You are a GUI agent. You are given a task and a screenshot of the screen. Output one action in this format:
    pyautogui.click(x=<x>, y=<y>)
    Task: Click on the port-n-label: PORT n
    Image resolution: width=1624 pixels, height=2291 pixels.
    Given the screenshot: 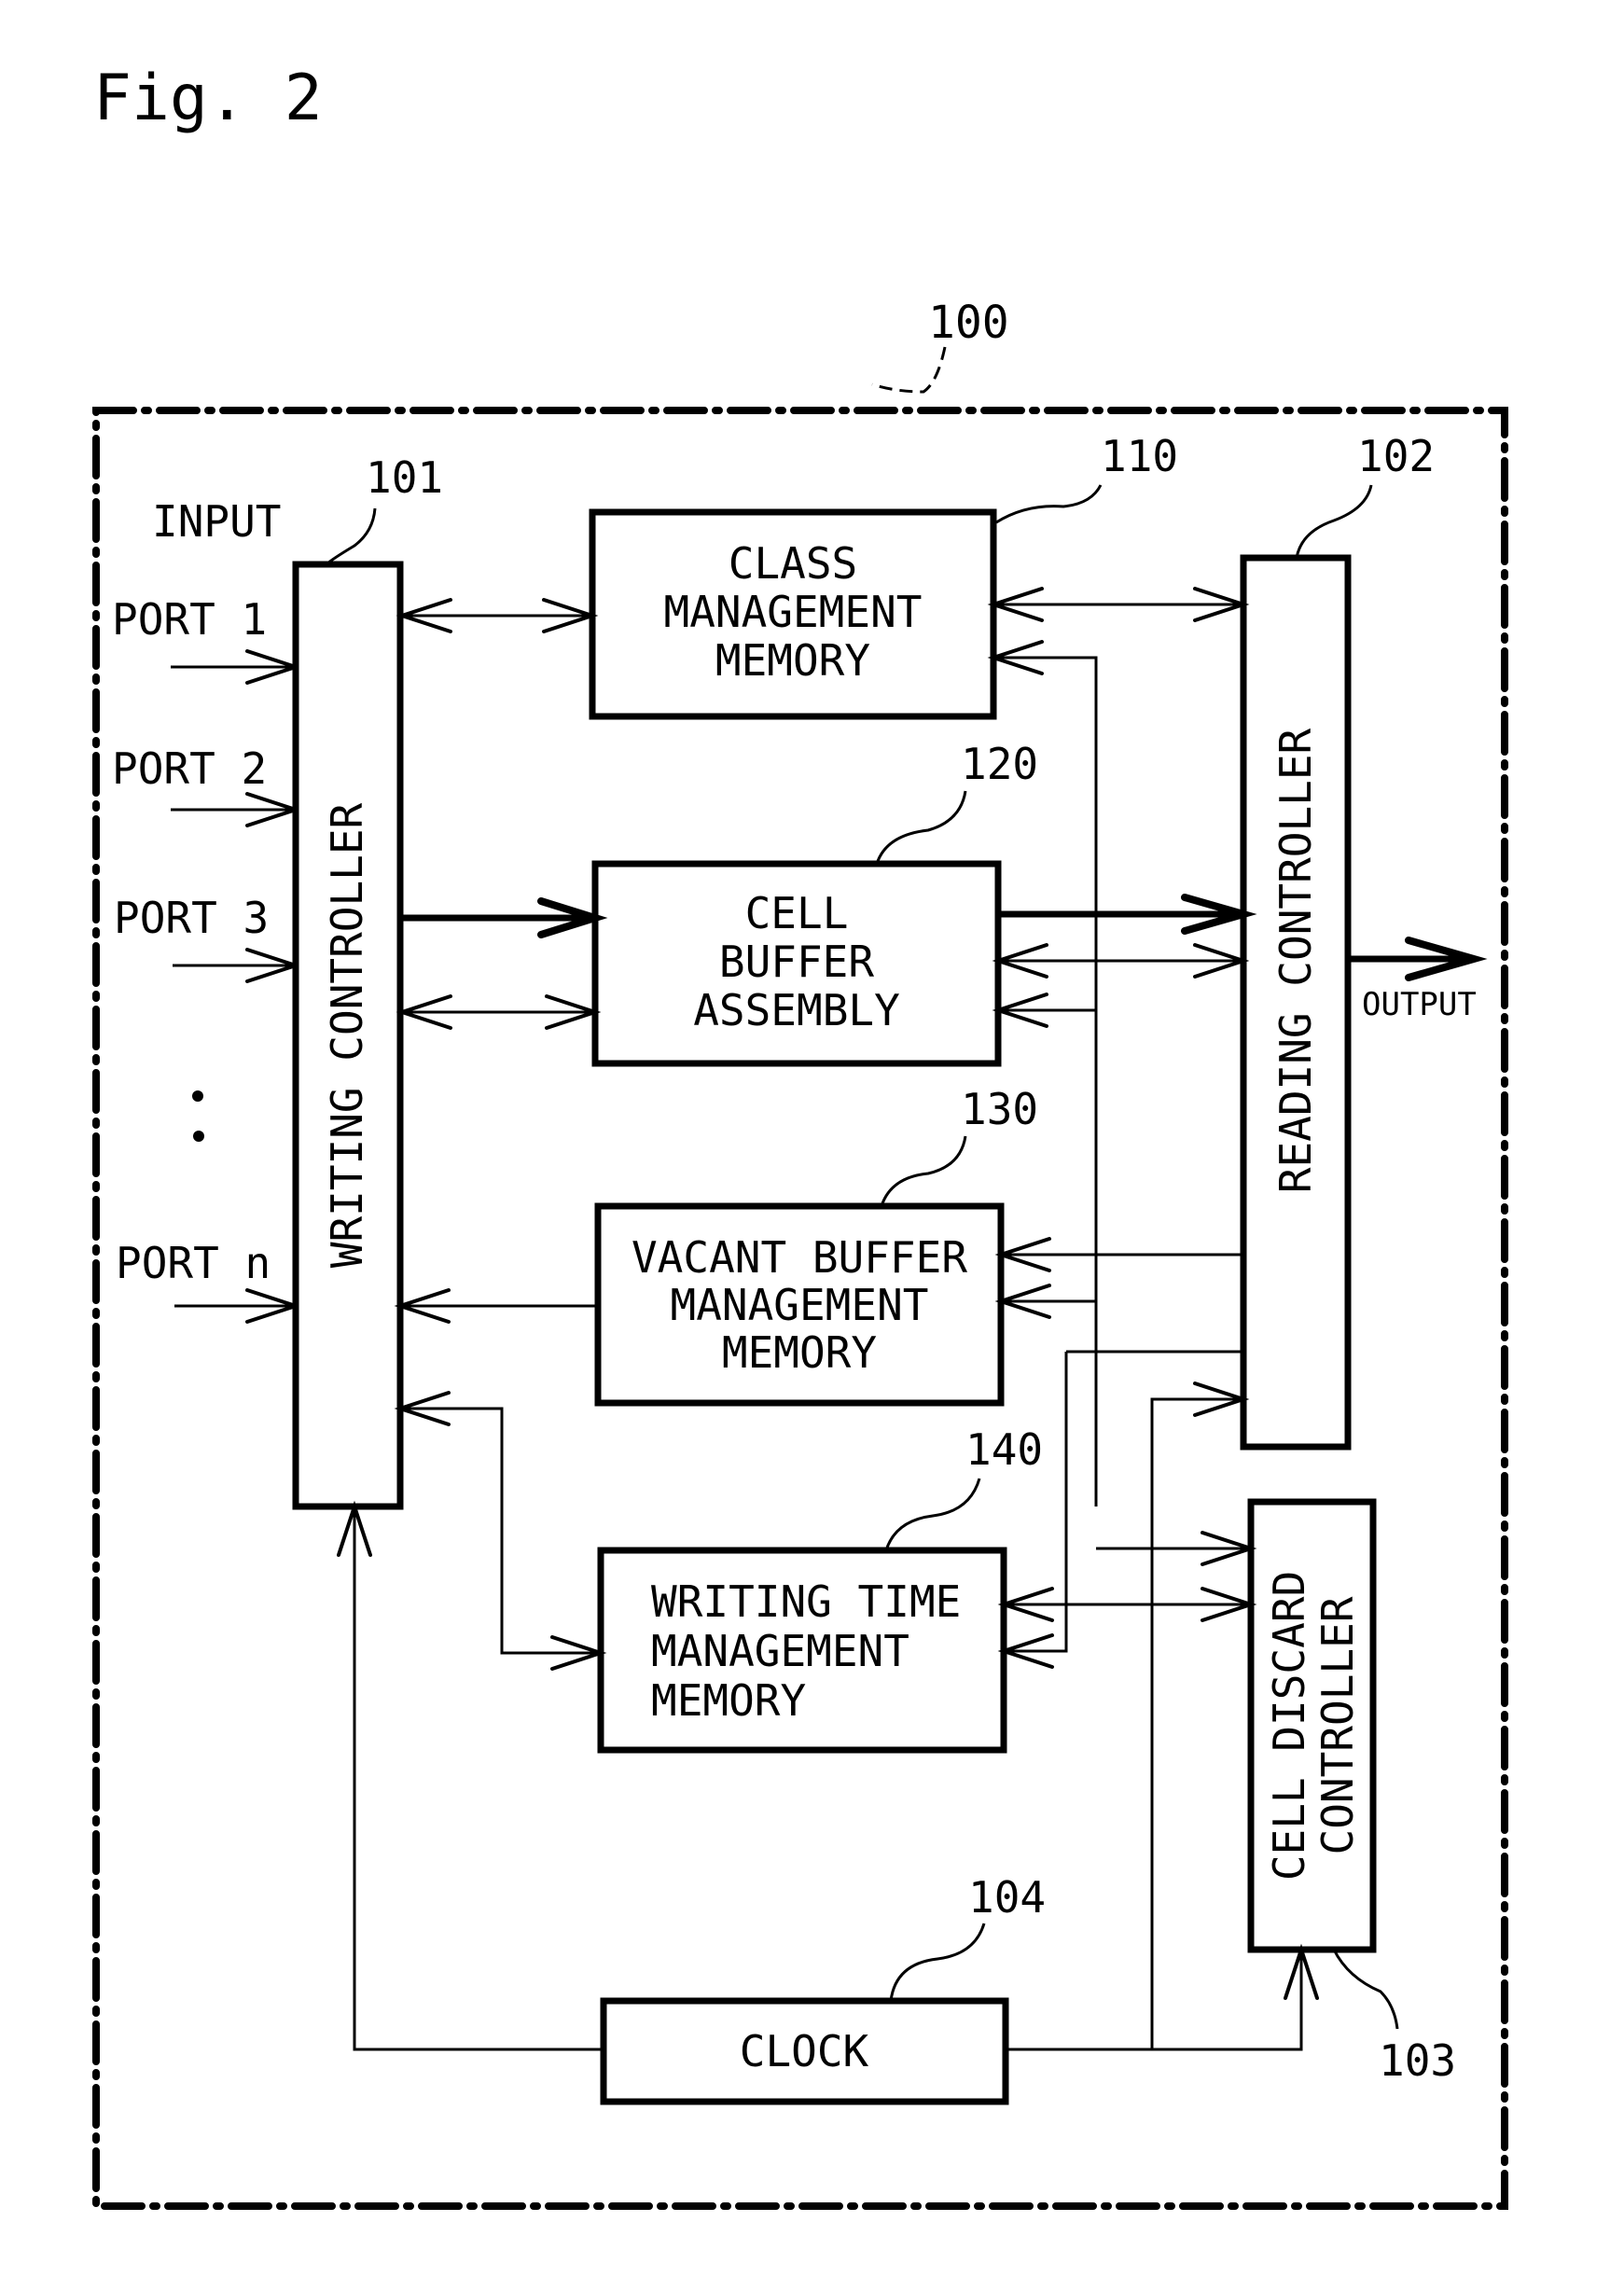 What is the action you would take?
    pyautogui.click(x=193, y=1263)
    